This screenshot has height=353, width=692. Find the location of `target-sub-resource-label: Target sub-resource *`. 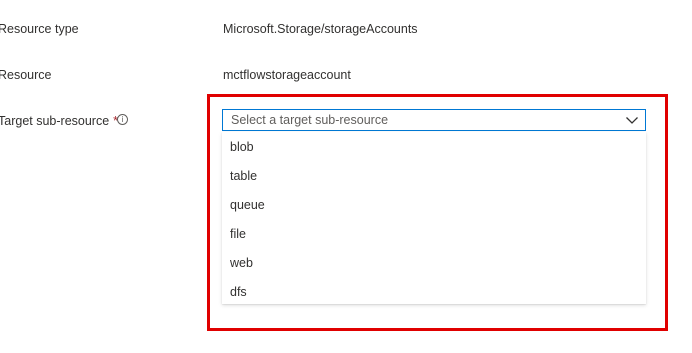

target-sub-resource-label: Target sub-resource * is located at coordinates (59, 121).